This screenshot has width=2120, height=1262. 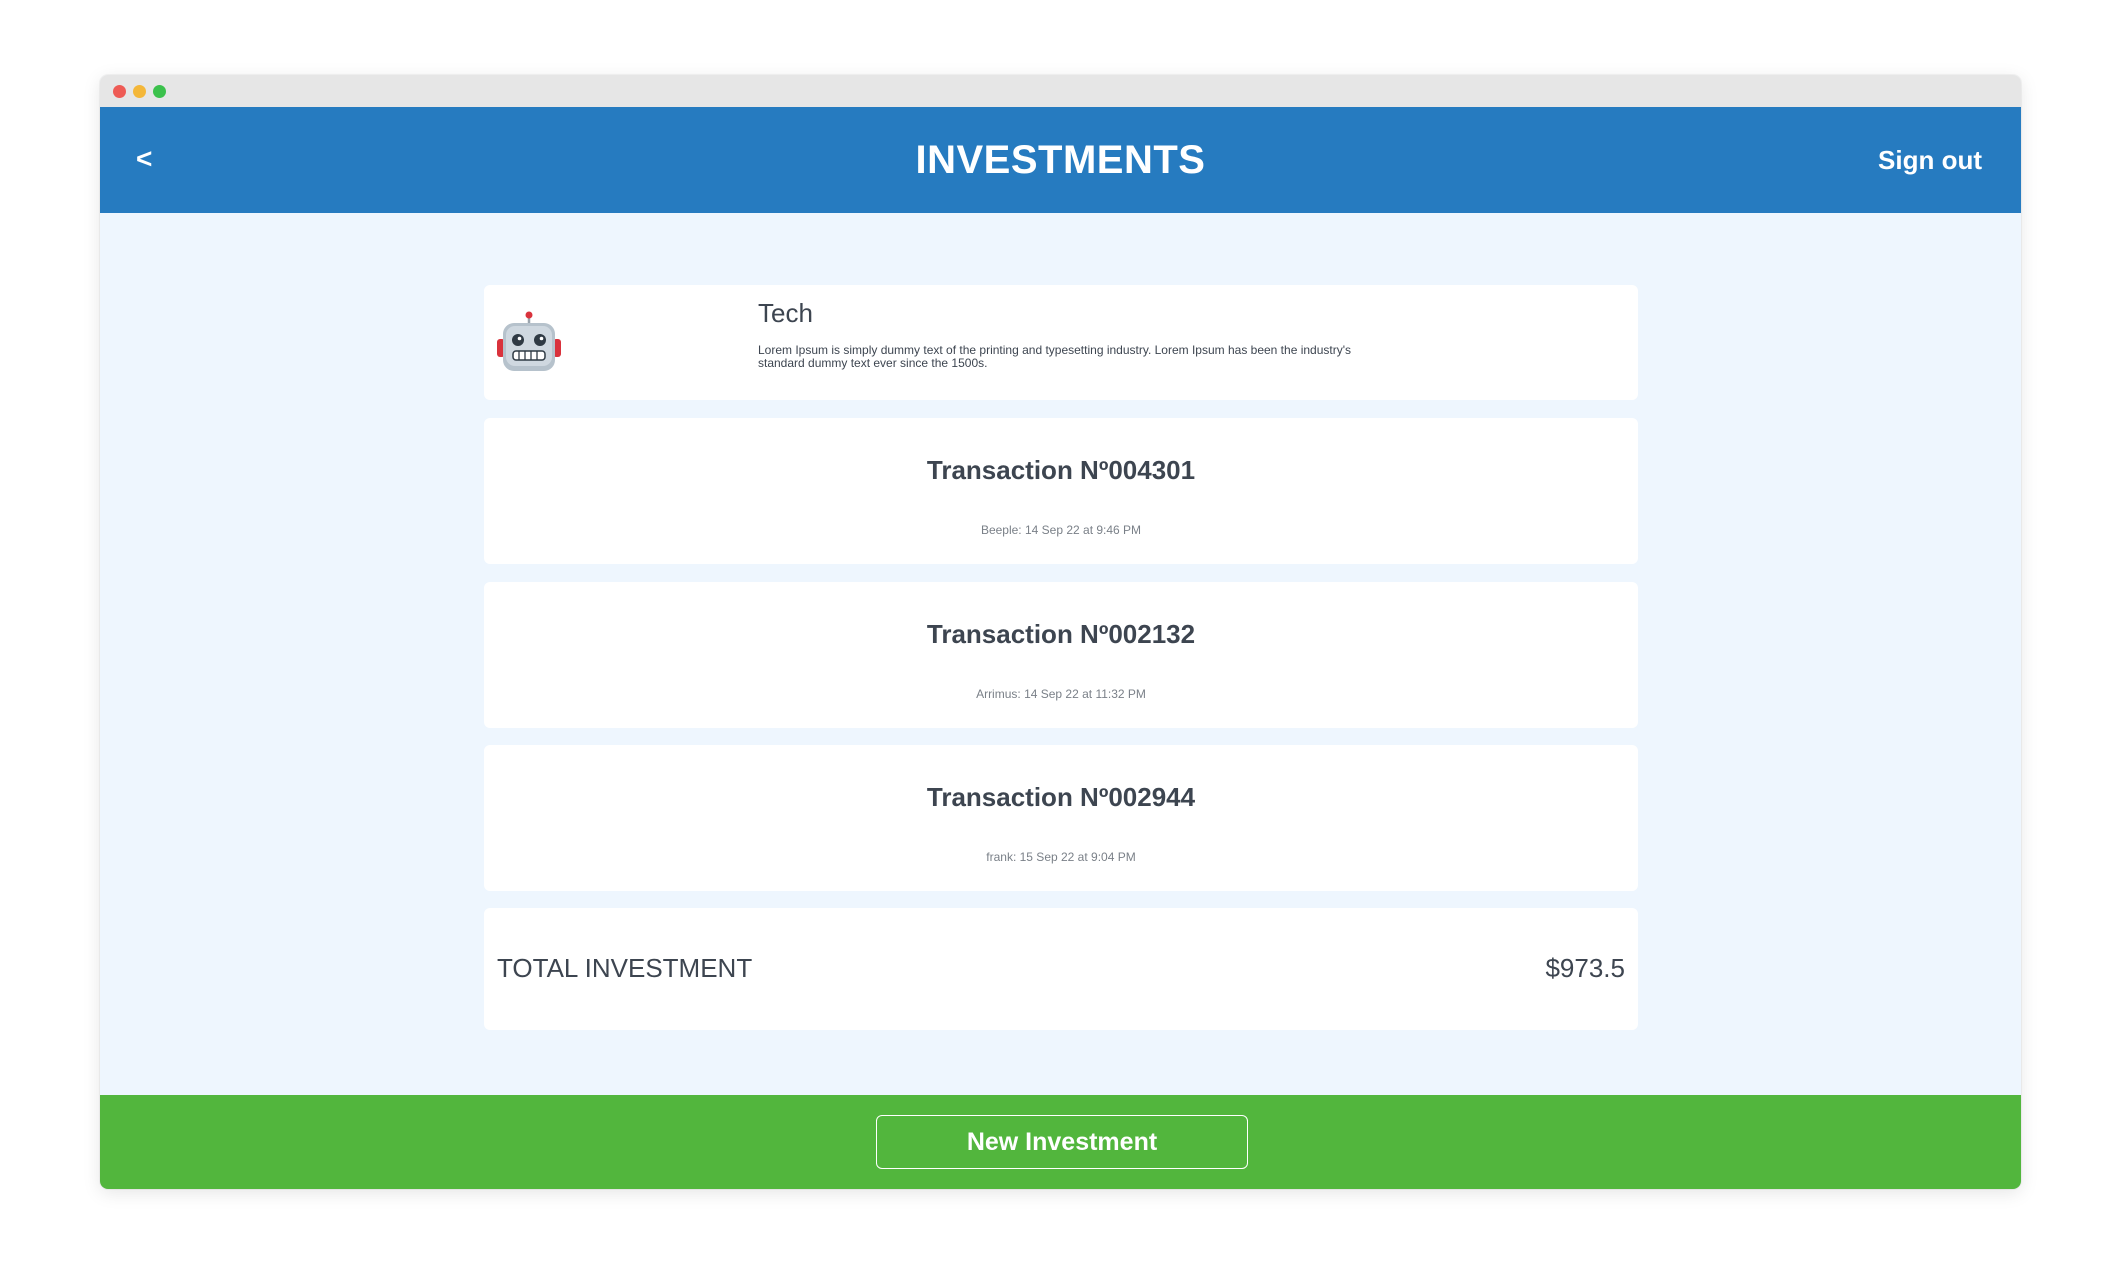 What do you see at coordinates (1061, 694) in the screenshot?
I see `transaction-meta: Arrimus: 14 Sep 22 at 11:32 PM` at bounding box center [1061, 694].